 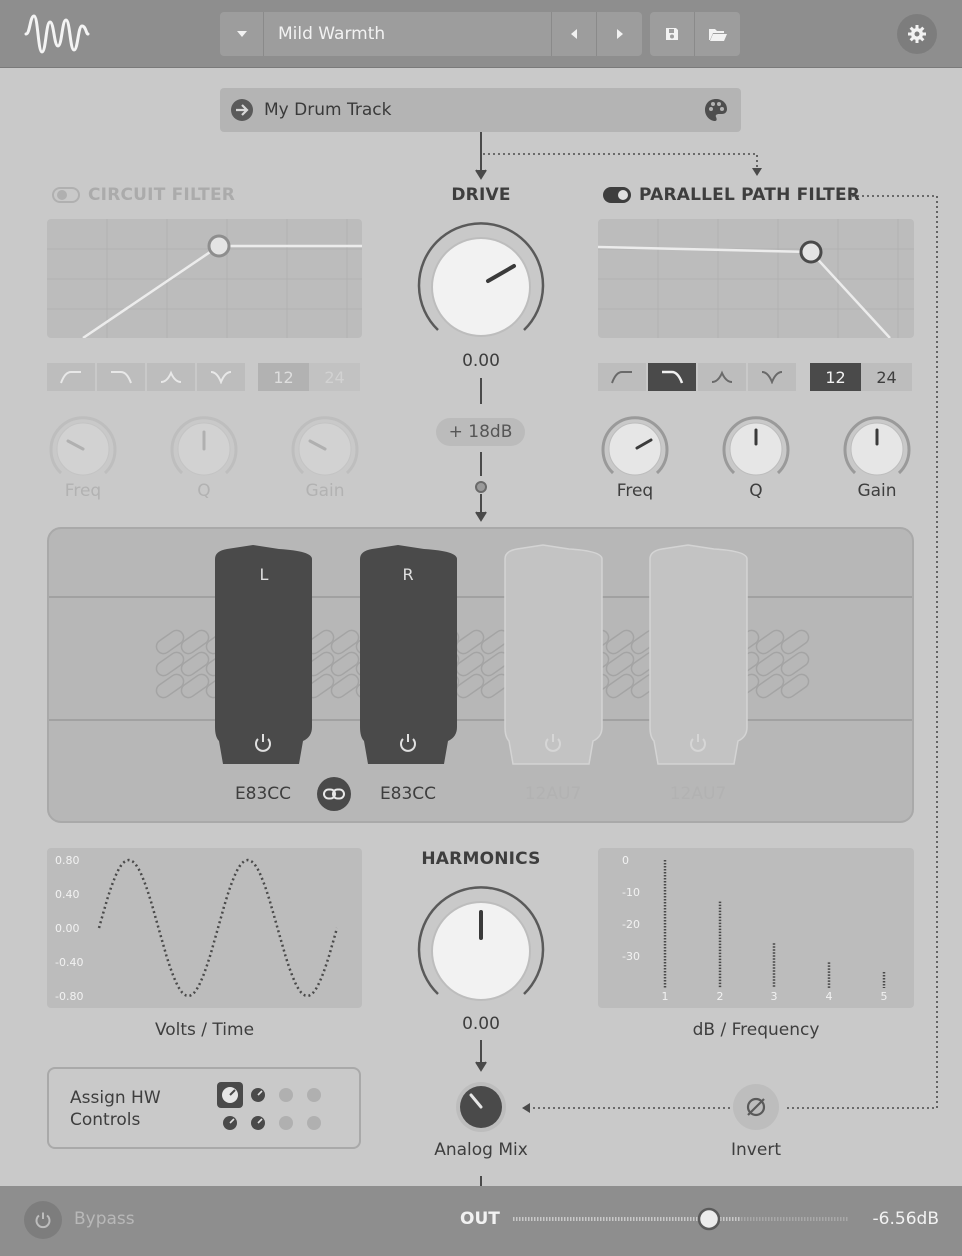 I want to click on save-preset-button, so click(x=672, y=34).